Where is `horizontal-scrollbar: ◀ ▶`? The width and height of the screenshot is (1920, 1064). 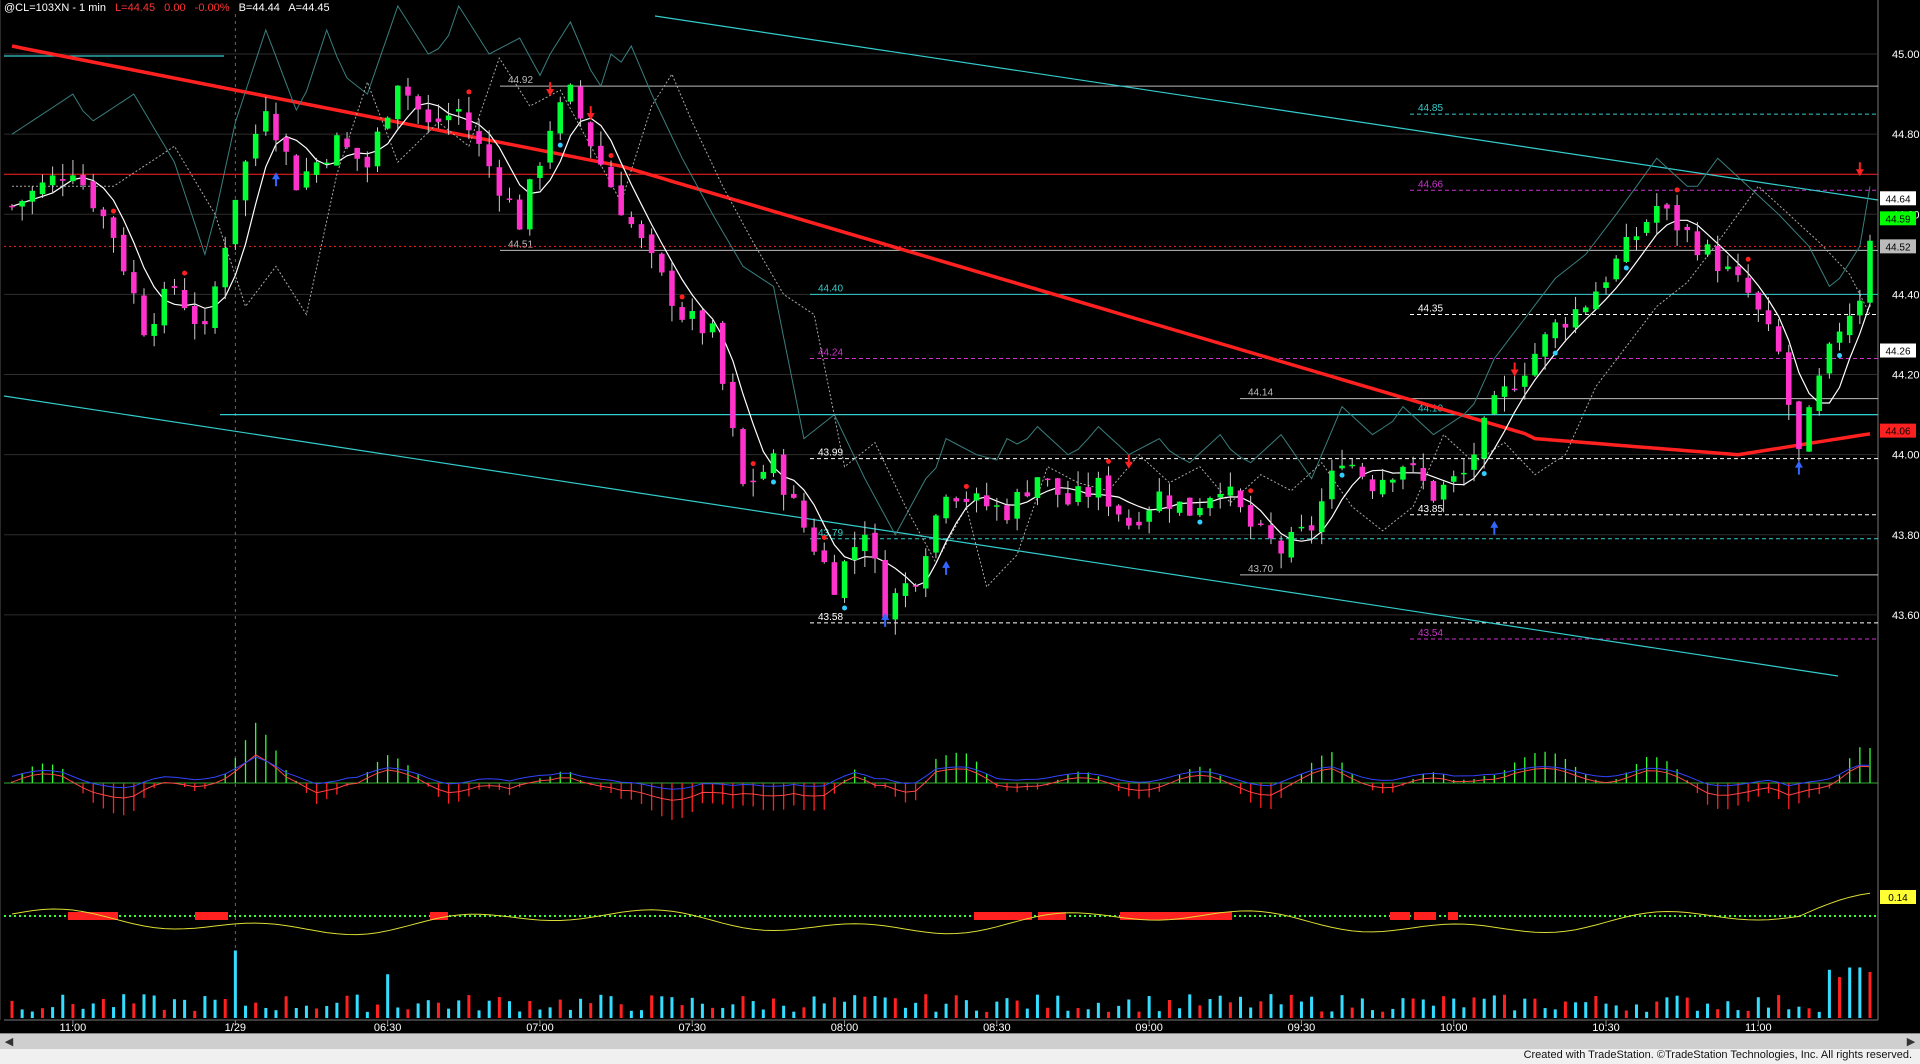
horizontal-scrollbar: ◀ ▶ is located at coordinates (960, 1041).